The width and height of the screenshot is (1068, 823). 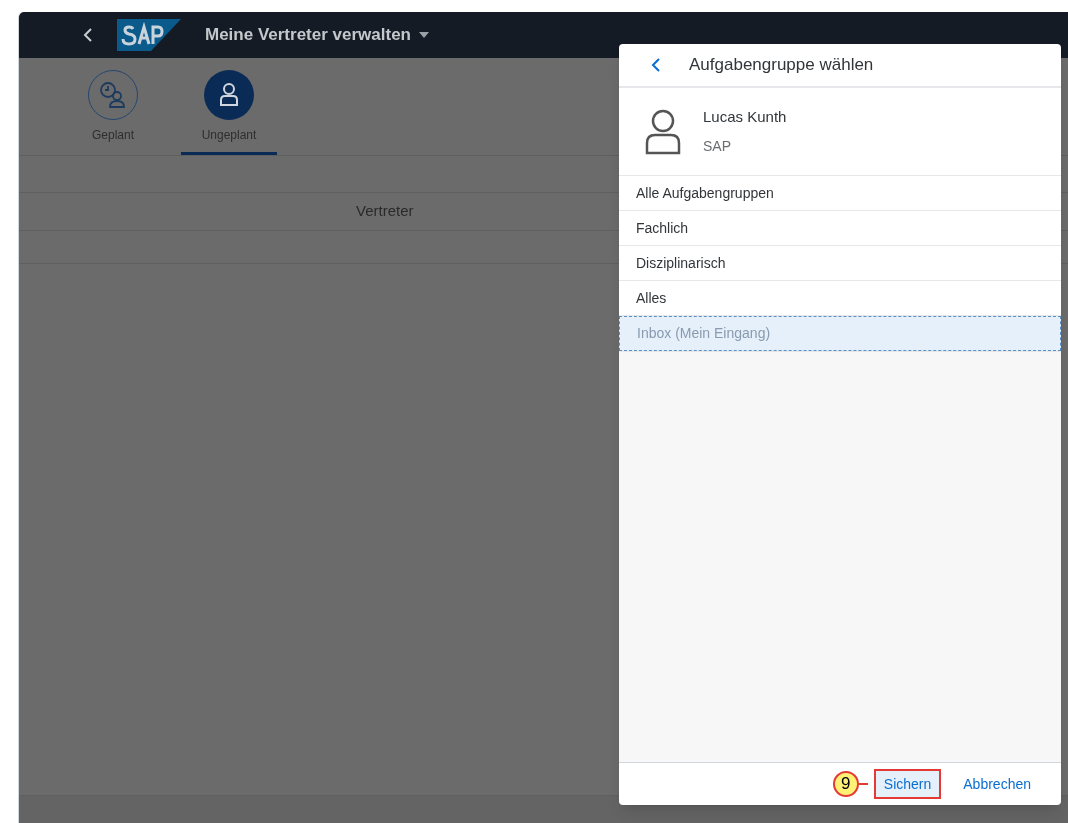 I want to click on list-item: Fachlich, so click(x=840, y=228).